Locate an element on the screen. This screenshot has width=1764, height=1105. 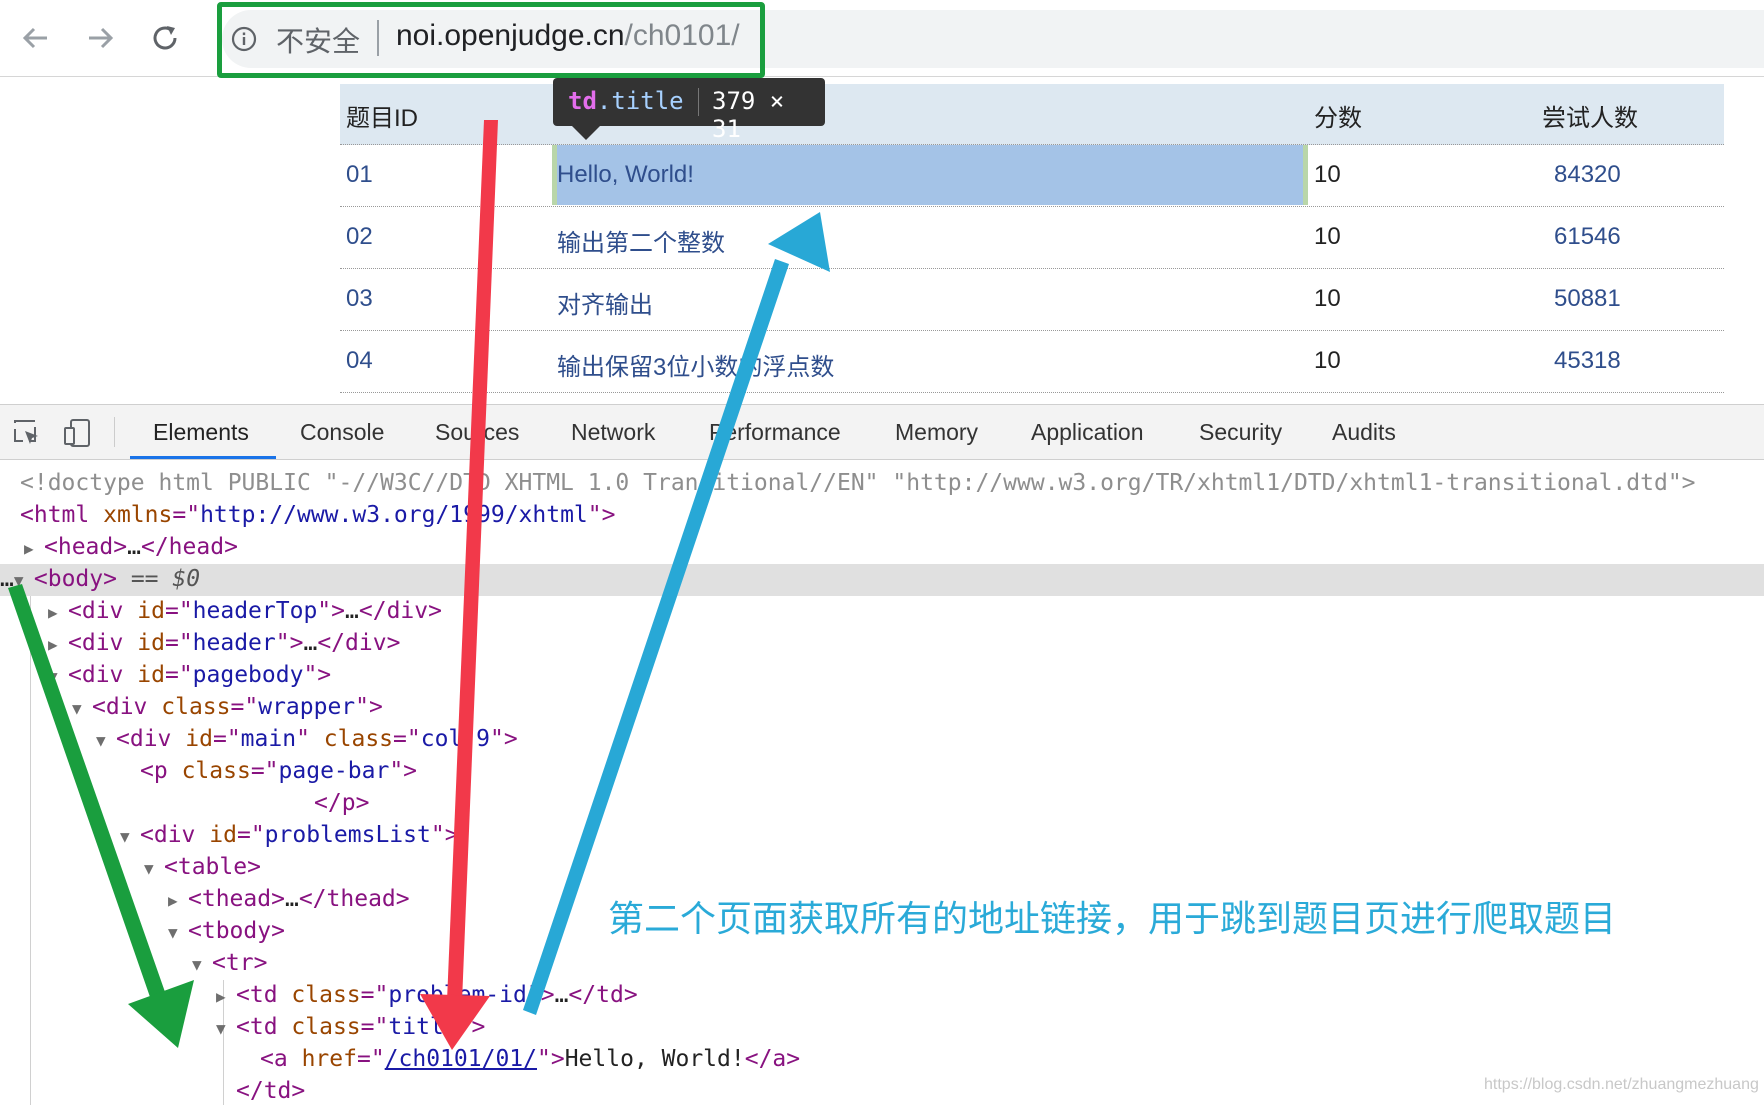
selected-node-highlight is located at coordinates (882, 580).